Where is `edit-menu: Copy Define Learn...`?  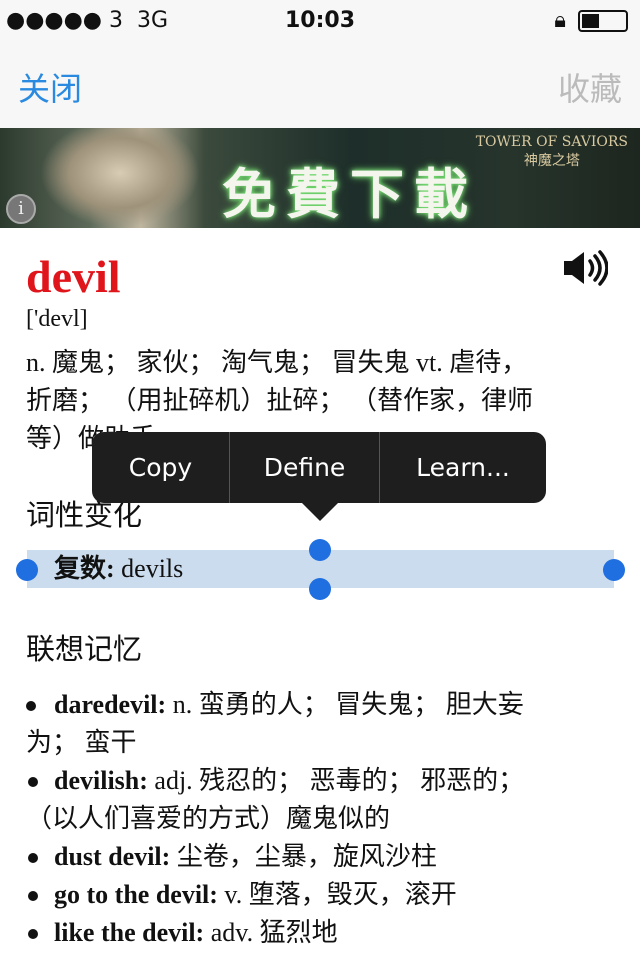 edit-menu: Copy Define Learn... is located at coordinates (319, 467).